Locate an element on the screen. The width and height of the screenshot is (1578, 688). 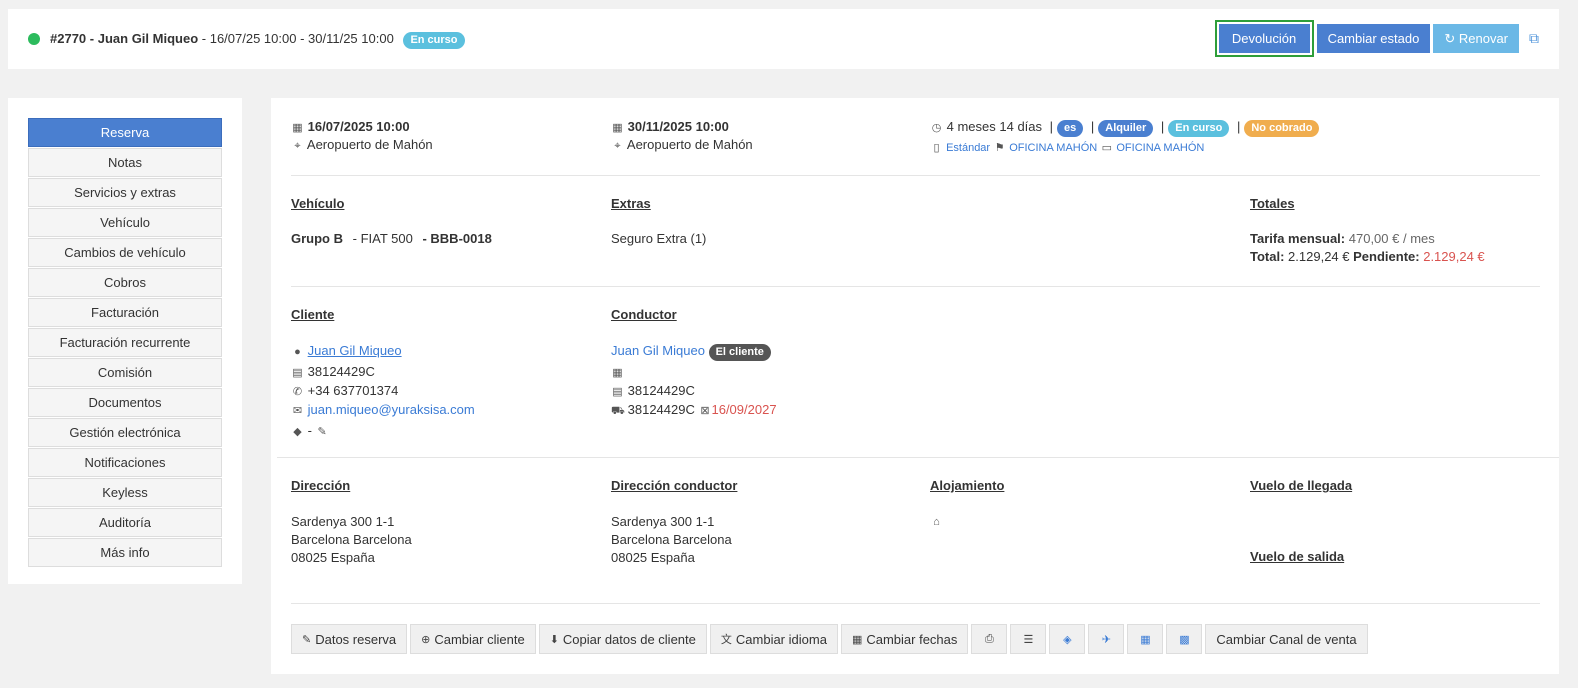
tag-icon: ◆ is located at coordinates (297, 432).